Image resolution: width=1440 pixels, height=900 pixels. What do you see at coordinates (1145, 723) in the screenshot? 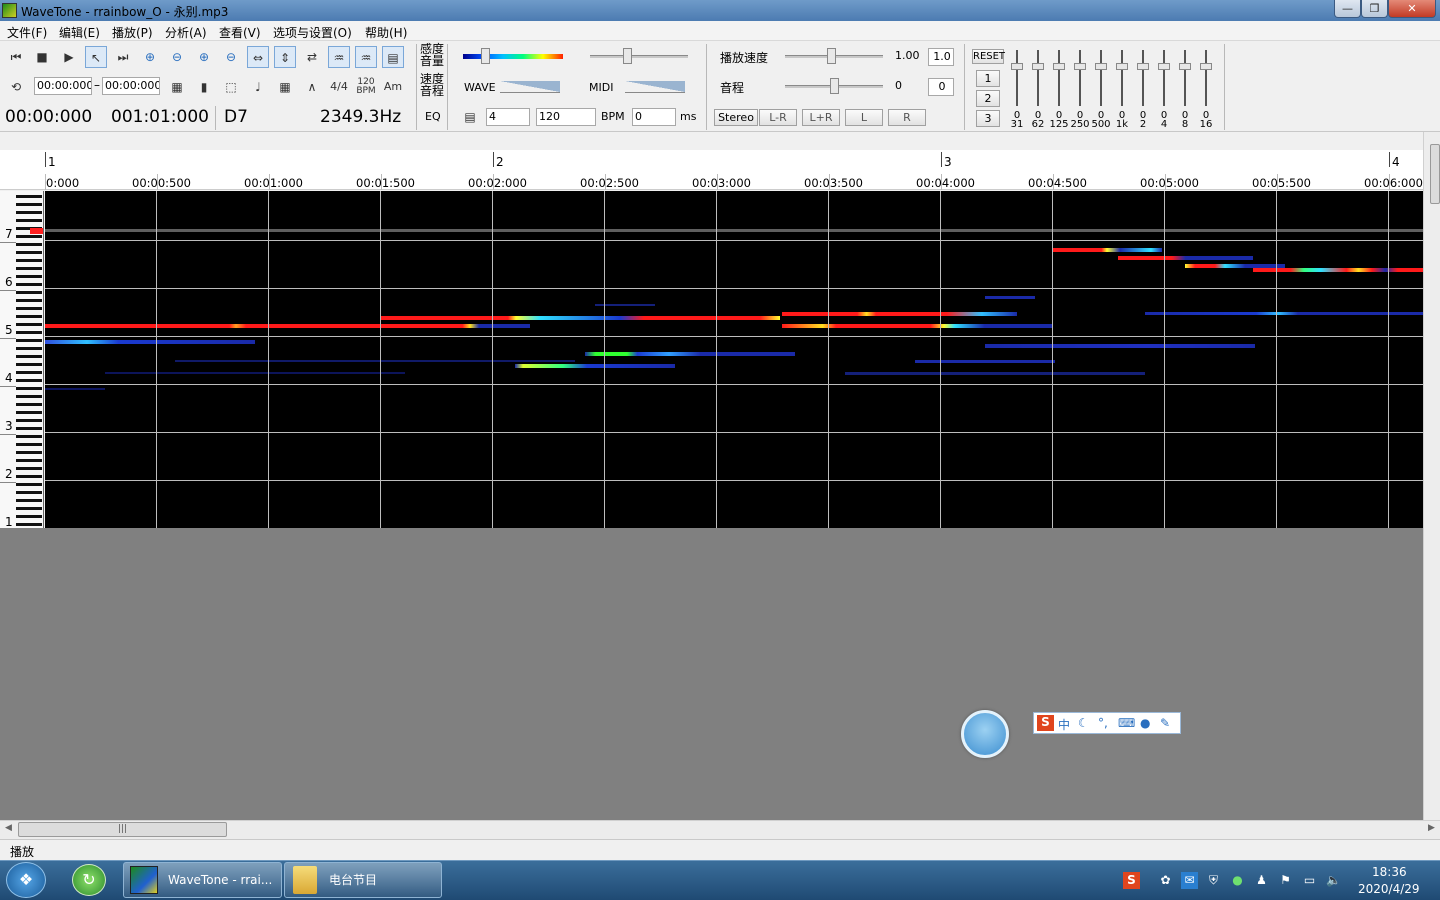
I see `user-icon: ●` at bounding box center [1145, 723].